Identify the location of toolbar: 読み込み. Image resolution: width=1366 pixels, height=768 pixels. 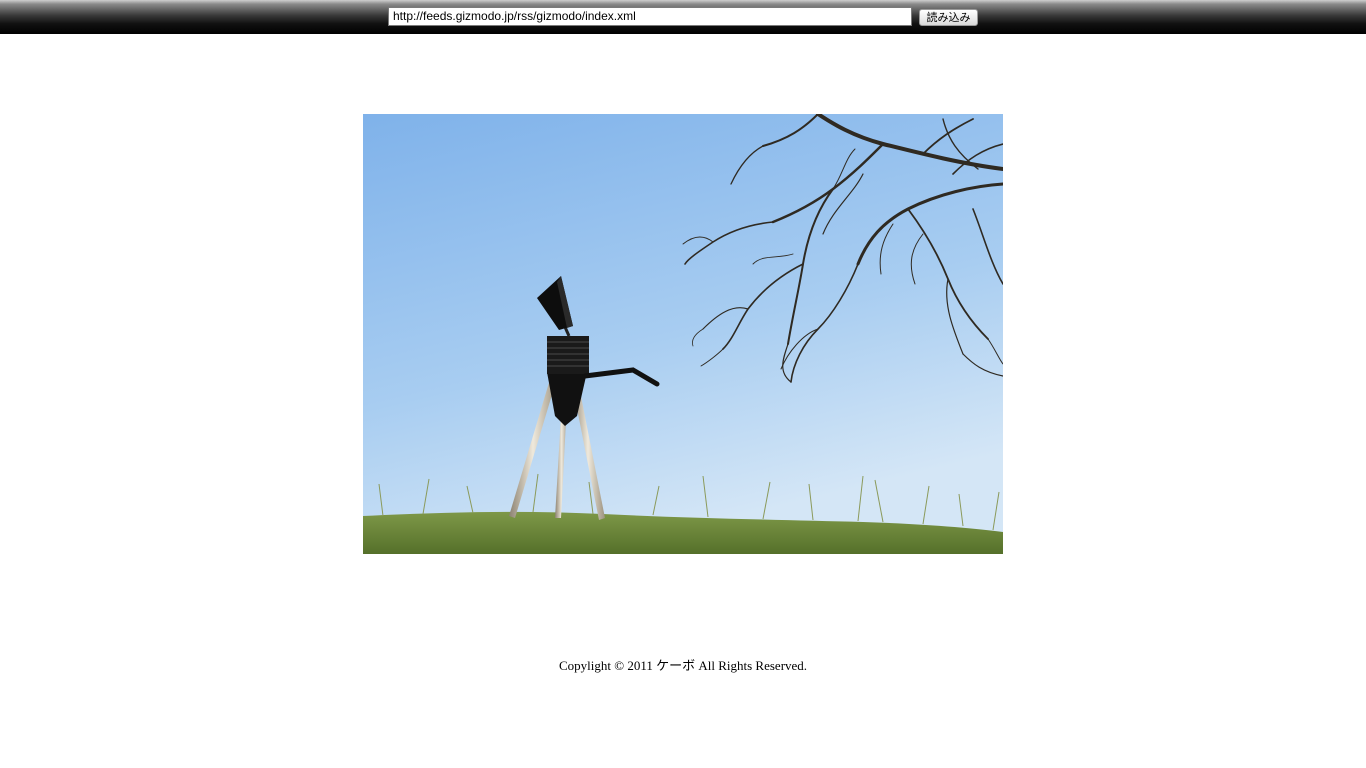
(683, 17).